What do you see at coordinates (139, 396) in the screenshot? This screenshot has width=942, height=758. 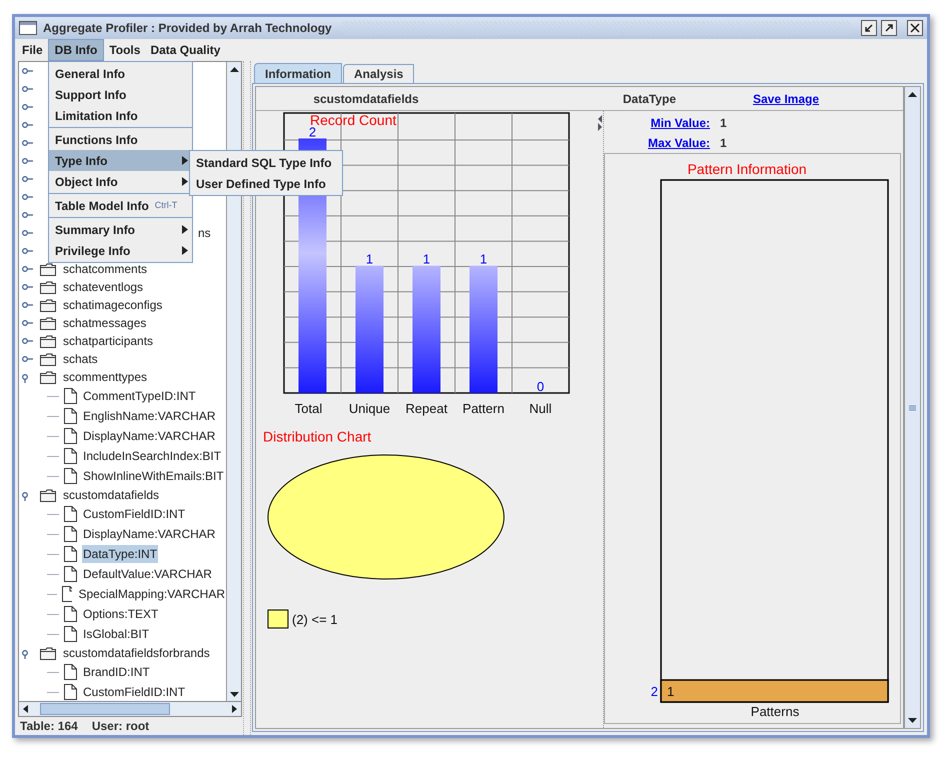 I see `tree-leaf-label: CommentTypeID:INT` at bounding box center [139, 396].